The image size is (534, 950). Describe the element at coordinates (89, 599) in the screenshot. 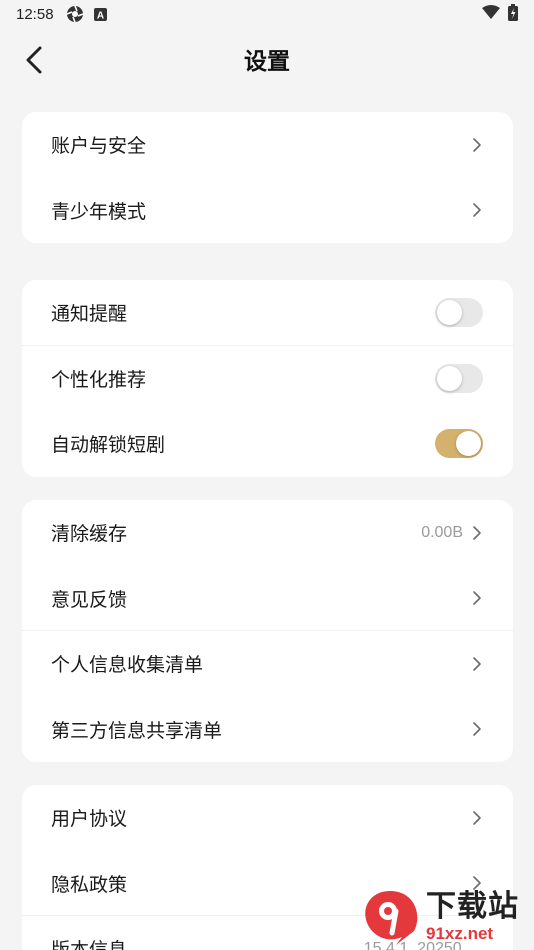

I see `row-label: 意见反馈` at that location.